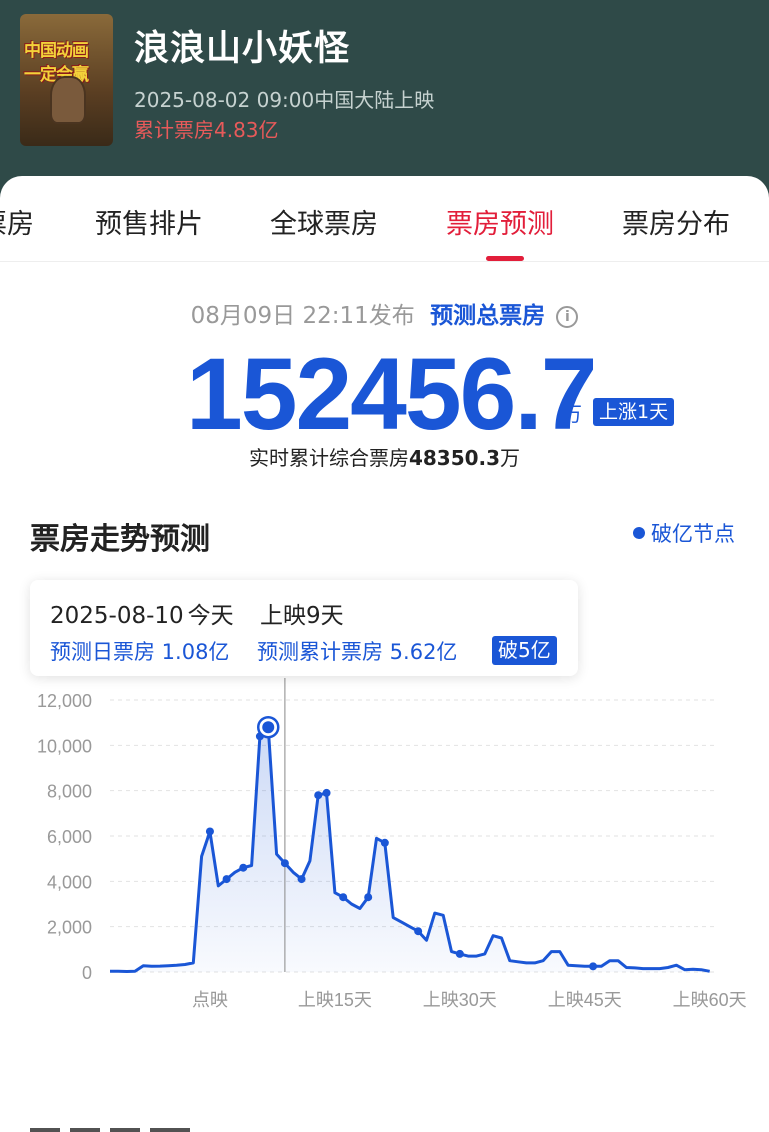 Image resolution: width=769 pixels, height=1132 pixels. What do you see at coordinates (335, 1000) in the screenshot?
I see `x-tick-label: 上映15天` at bounding box center [335, 1000].